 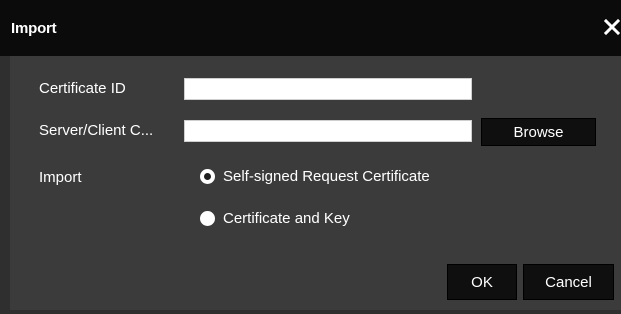 I want to click on ok-button: OK, so click(x=482, y=282).